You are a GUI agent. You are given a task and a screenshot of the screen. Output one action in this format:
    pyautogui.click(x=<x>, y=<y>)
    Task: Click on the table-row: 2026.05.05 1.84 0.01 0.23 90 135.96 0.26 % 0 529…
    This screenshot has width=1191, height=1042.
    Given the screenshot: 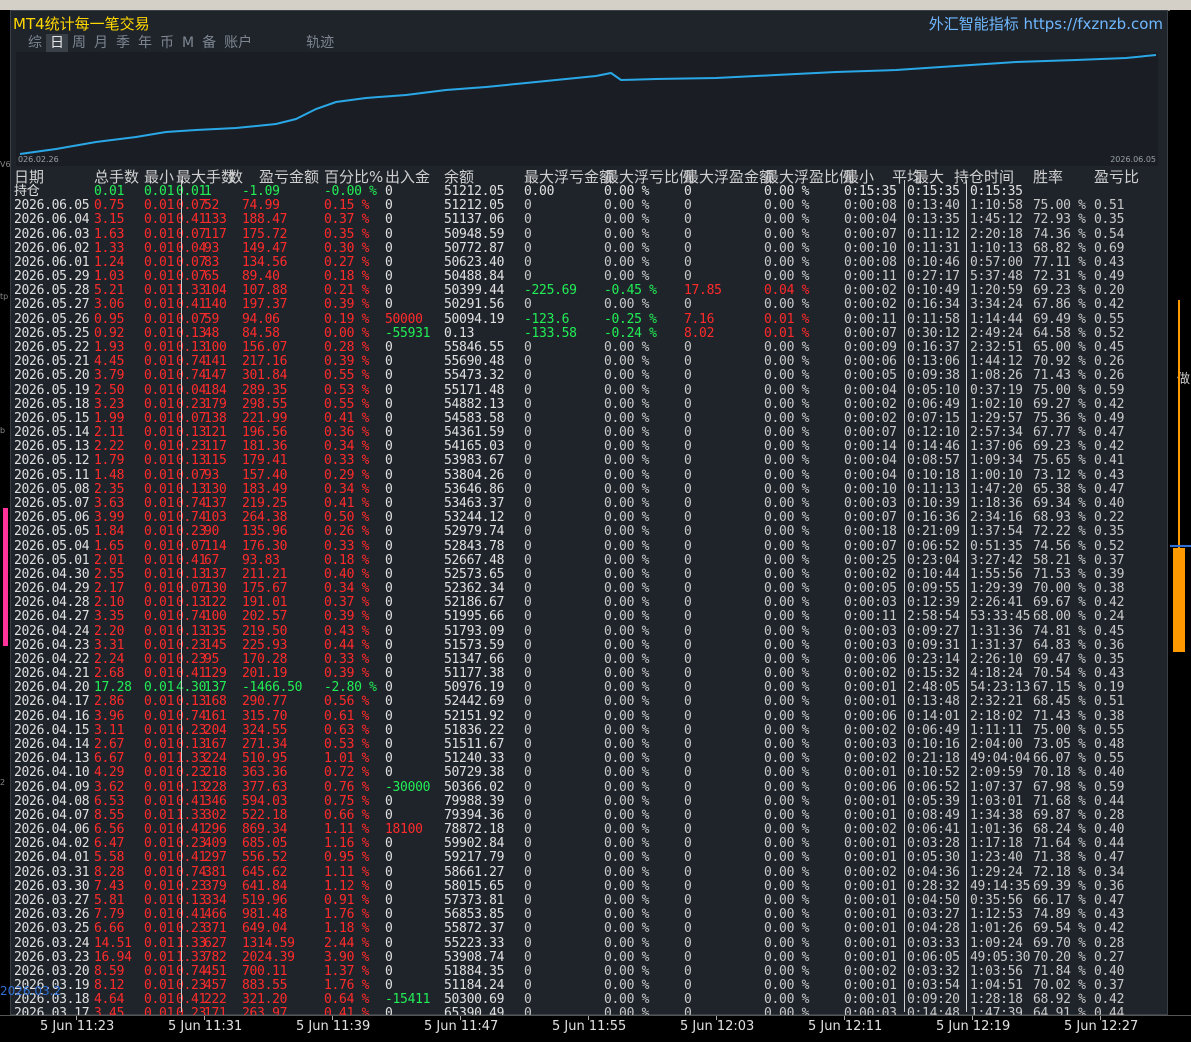 What is the action you would take?
    pyautogui.click(x=590, y=532)
    